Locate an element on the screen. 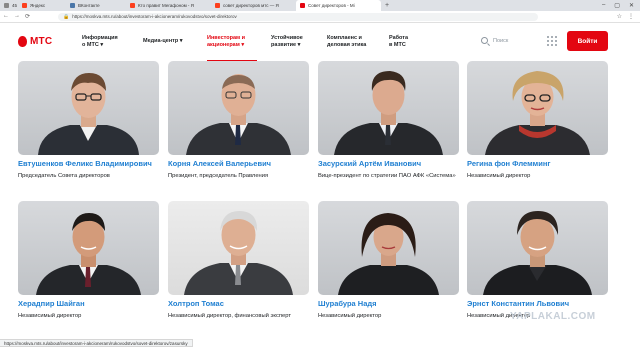 Image resolution: width=640 pixels, height=347 pixels. forward-icon: → is located at coordinates (17, 16).